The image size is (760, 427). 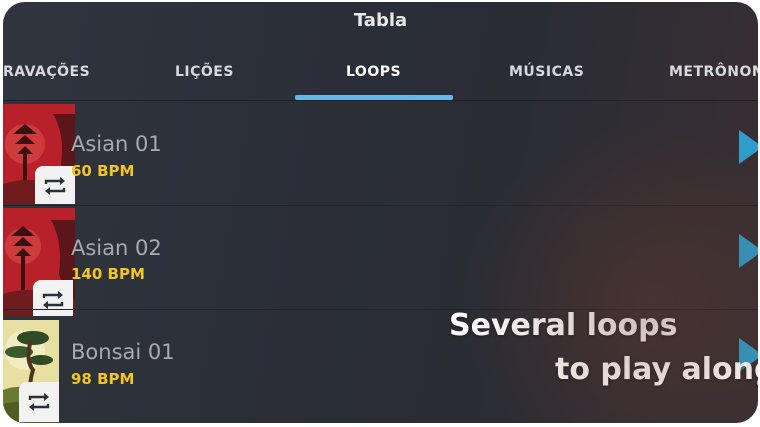 I want to click on tab-loops: LOOPS, so click(x=373, y=72).